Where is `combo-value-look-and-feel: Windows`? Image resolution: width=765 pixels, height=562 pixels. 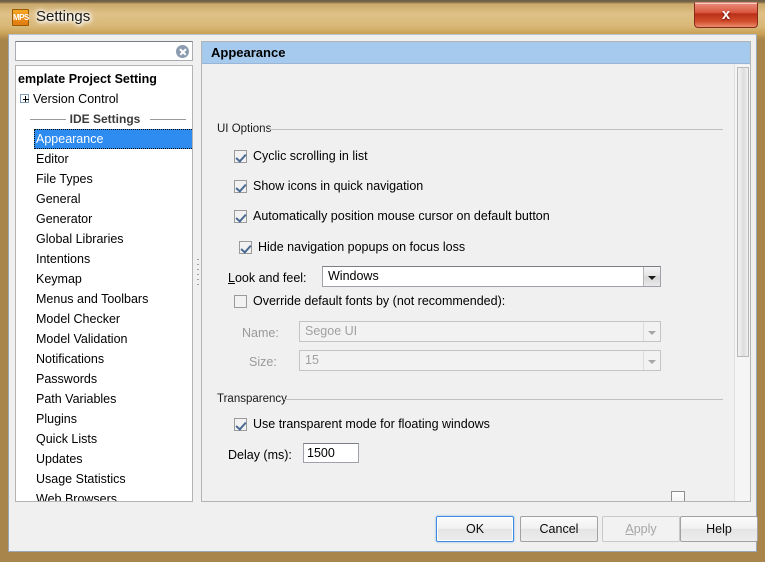 combo-value-look-and-feel: Windows is located at coordinates (353, 276).